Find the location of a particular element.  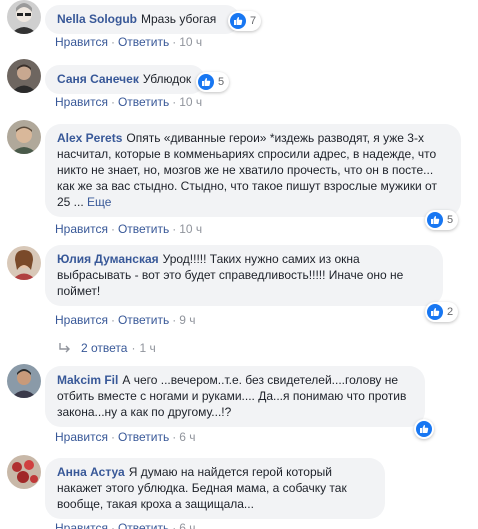

reply-arrow-icon is located at coordinates (64, 348).